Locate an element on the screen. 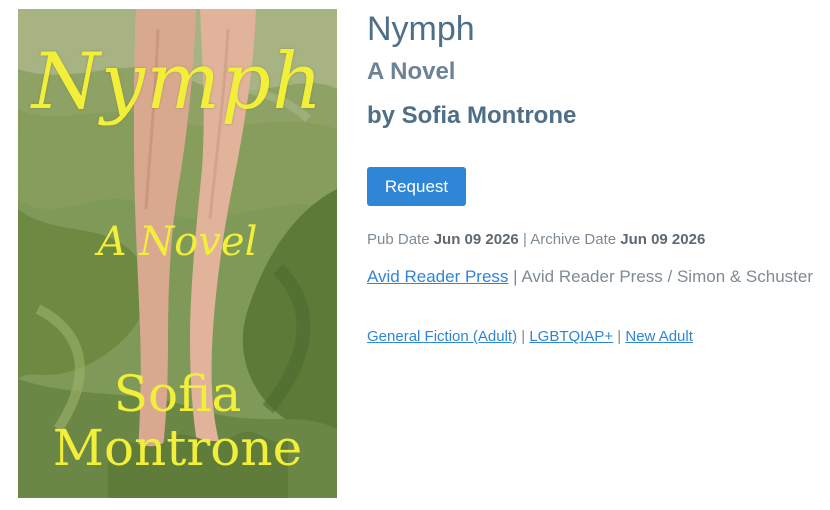 This screenshot has width=830, height=510. archive-date-value: Jun 09 2026 is located at coordinates (663, 239).